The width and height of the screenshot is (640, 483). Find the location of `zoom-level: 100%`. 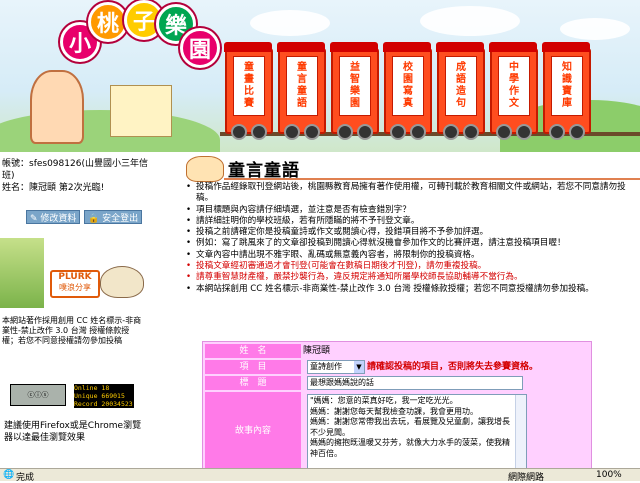

zoom-level: 100% is located at coordinates (609, 475).